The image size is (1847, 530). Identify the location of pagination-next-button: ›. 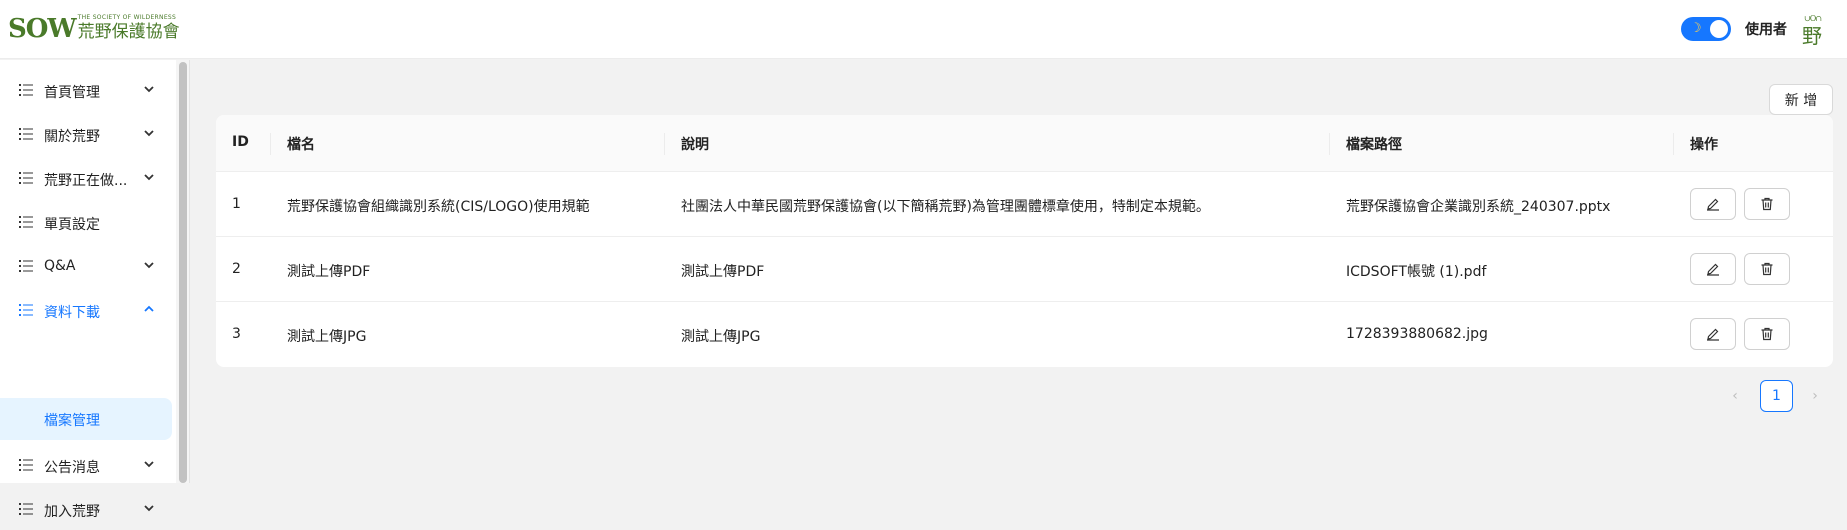
(1815, 396).